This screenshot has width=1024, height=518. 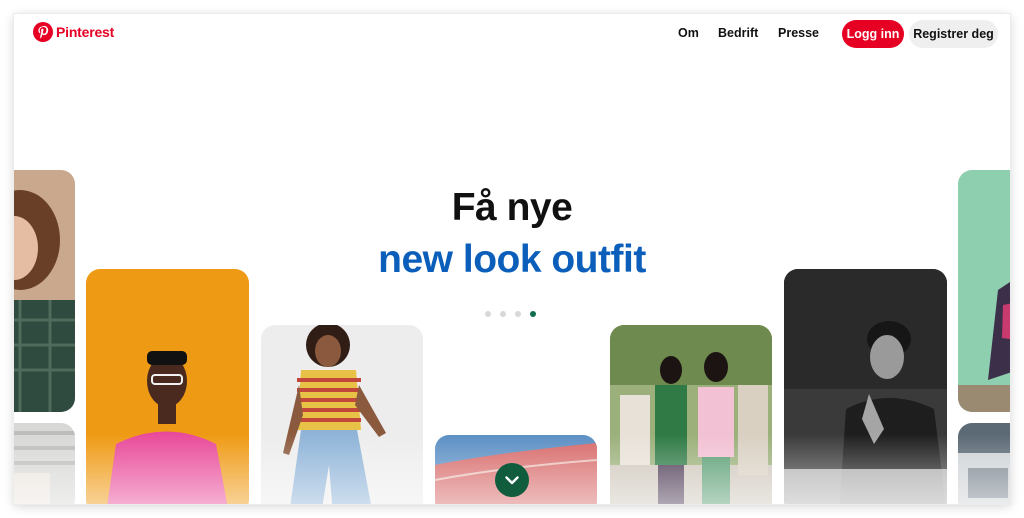 What do you see at coordinates (691, 414) in the screenshot?
I see `pin-image-two-women` at bounding box center [691, 414].